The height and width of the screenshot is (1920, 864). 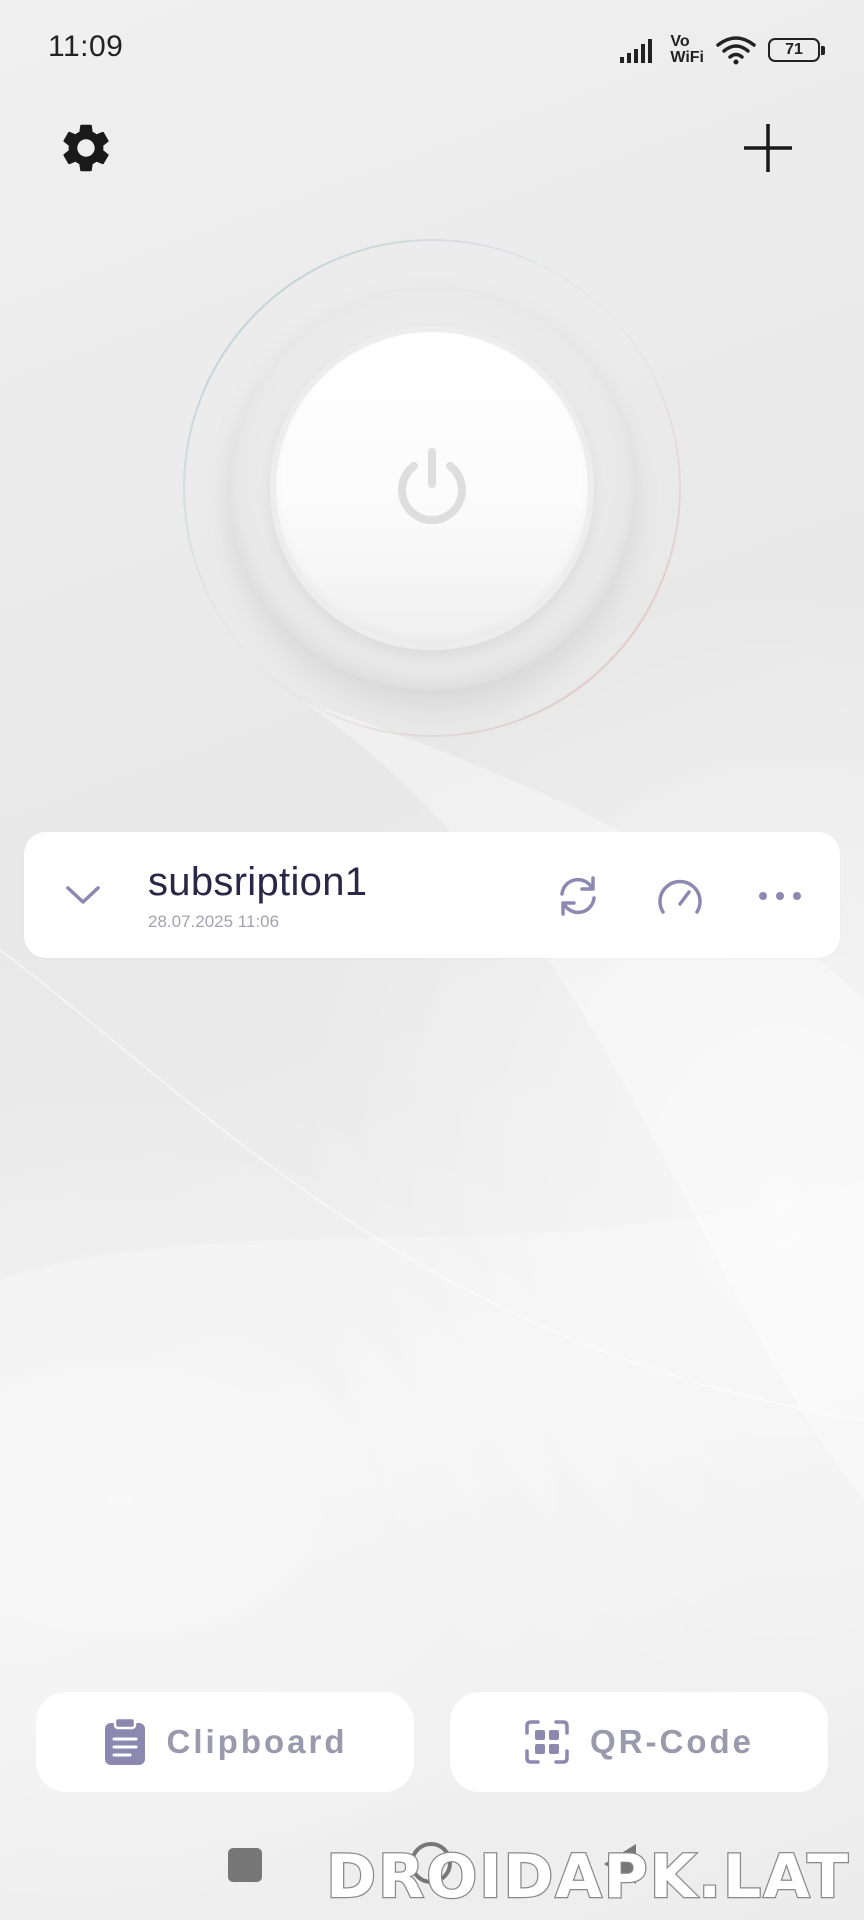 I want to click on refresh-icon, so click(x=578, y=896).